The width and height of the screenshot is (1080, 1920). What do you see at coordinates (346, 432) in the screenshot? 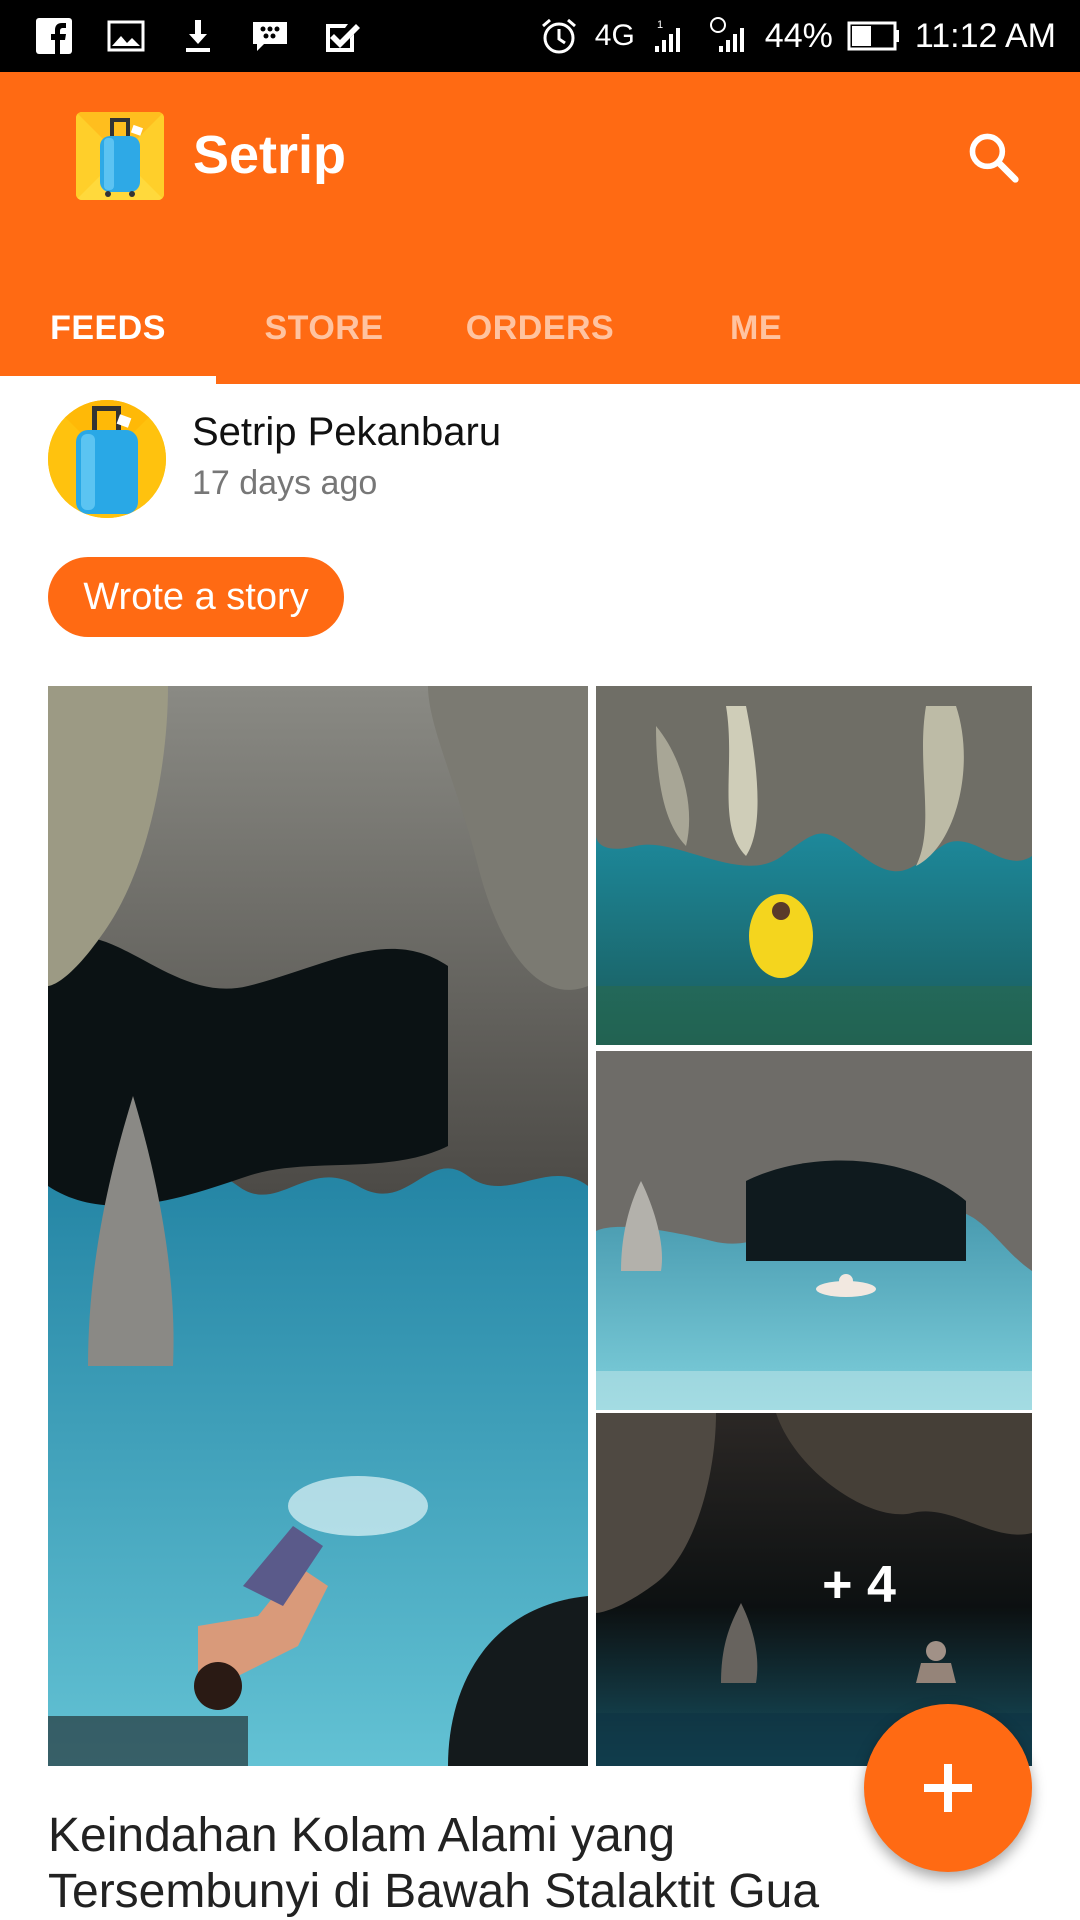
I see `author-name: Setrip Pekanbaru` at bounding box center [346, 432].